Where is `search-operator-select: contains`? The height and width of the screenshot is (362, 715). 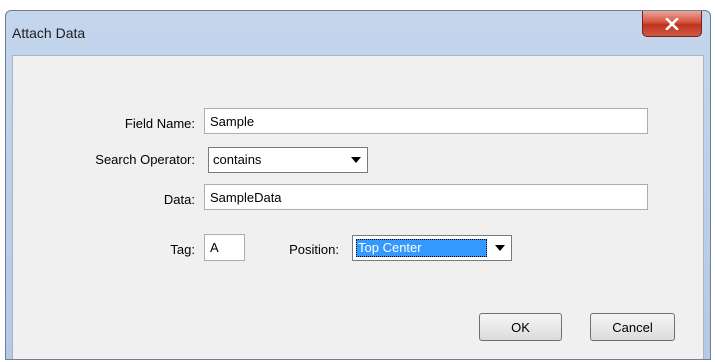 search-operator-select: contains is located at coordinates (288, 160).